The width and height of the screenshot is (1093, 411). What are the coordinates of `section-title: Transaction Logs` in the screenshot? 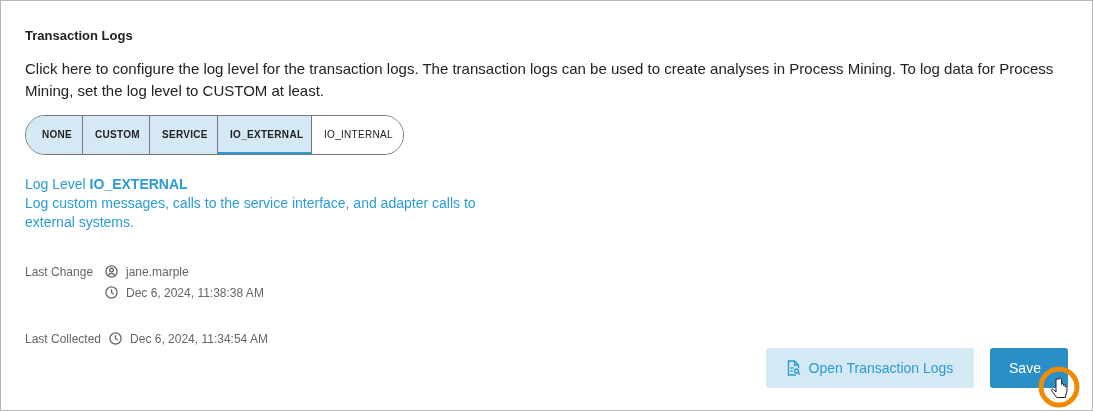 It's located at (79, 36).